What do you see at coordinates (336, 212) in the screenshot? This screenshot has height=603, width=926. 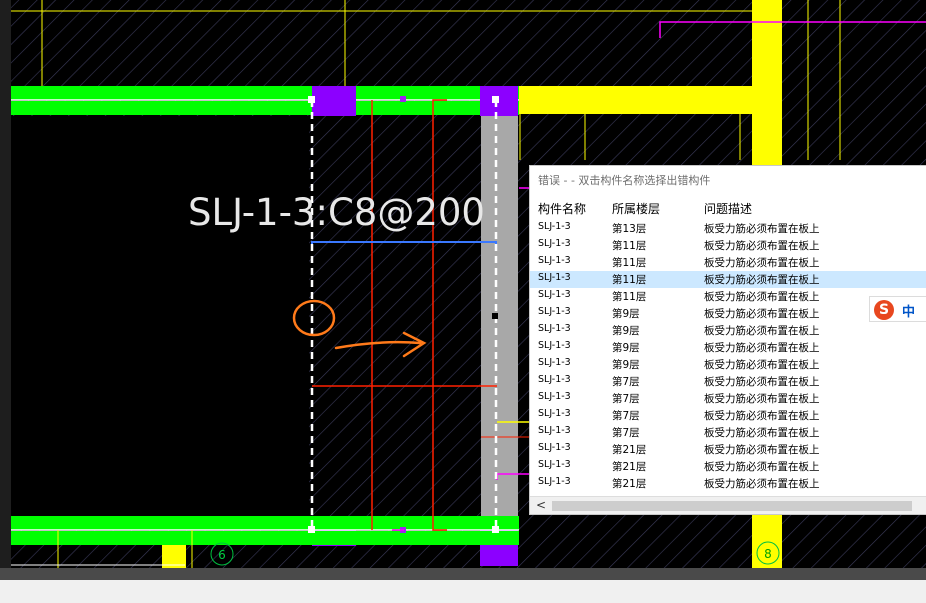 I see `rebar-label: SLJ-1-3:C8@200` at bounding box center [336, 212].